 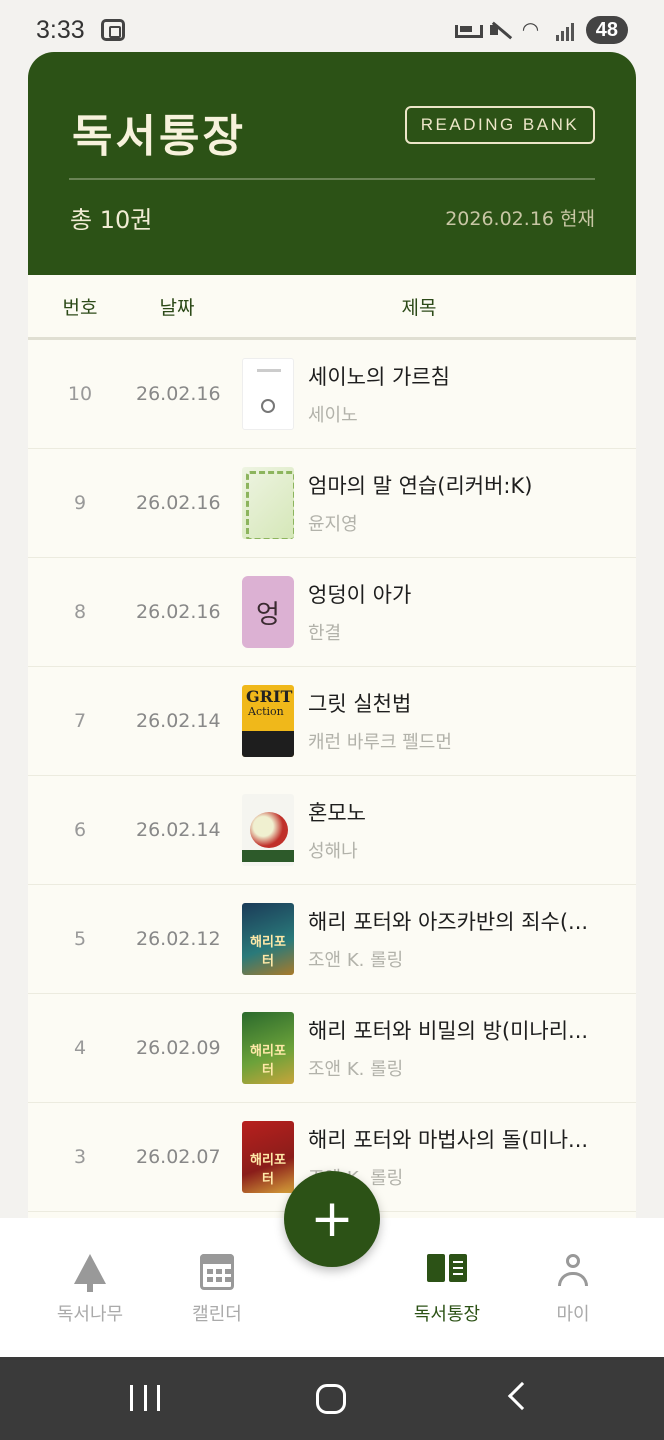 I want to click on book-cover: 엉, so click(x=268, y=612).